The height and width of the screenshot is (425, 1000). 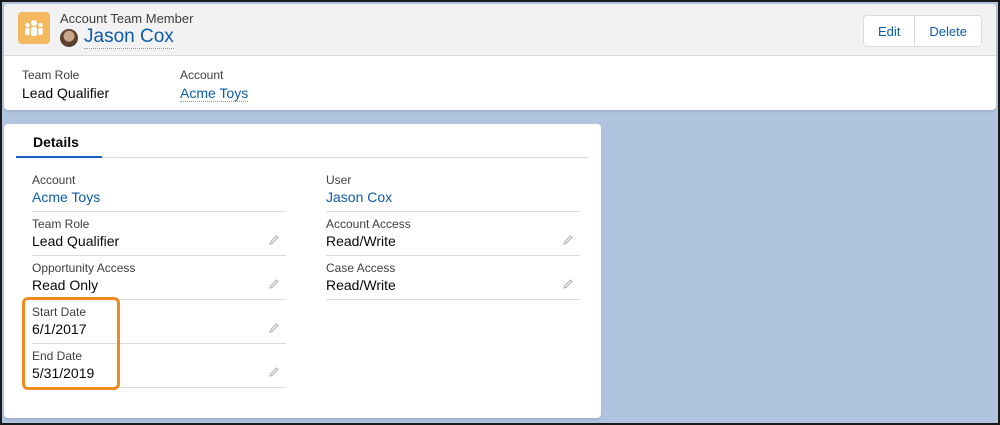 What do you see at coordinates (66, 93) in the screenshot?
I see `highlight-value: Lead Qualifier` at bounding box center [66, 93].